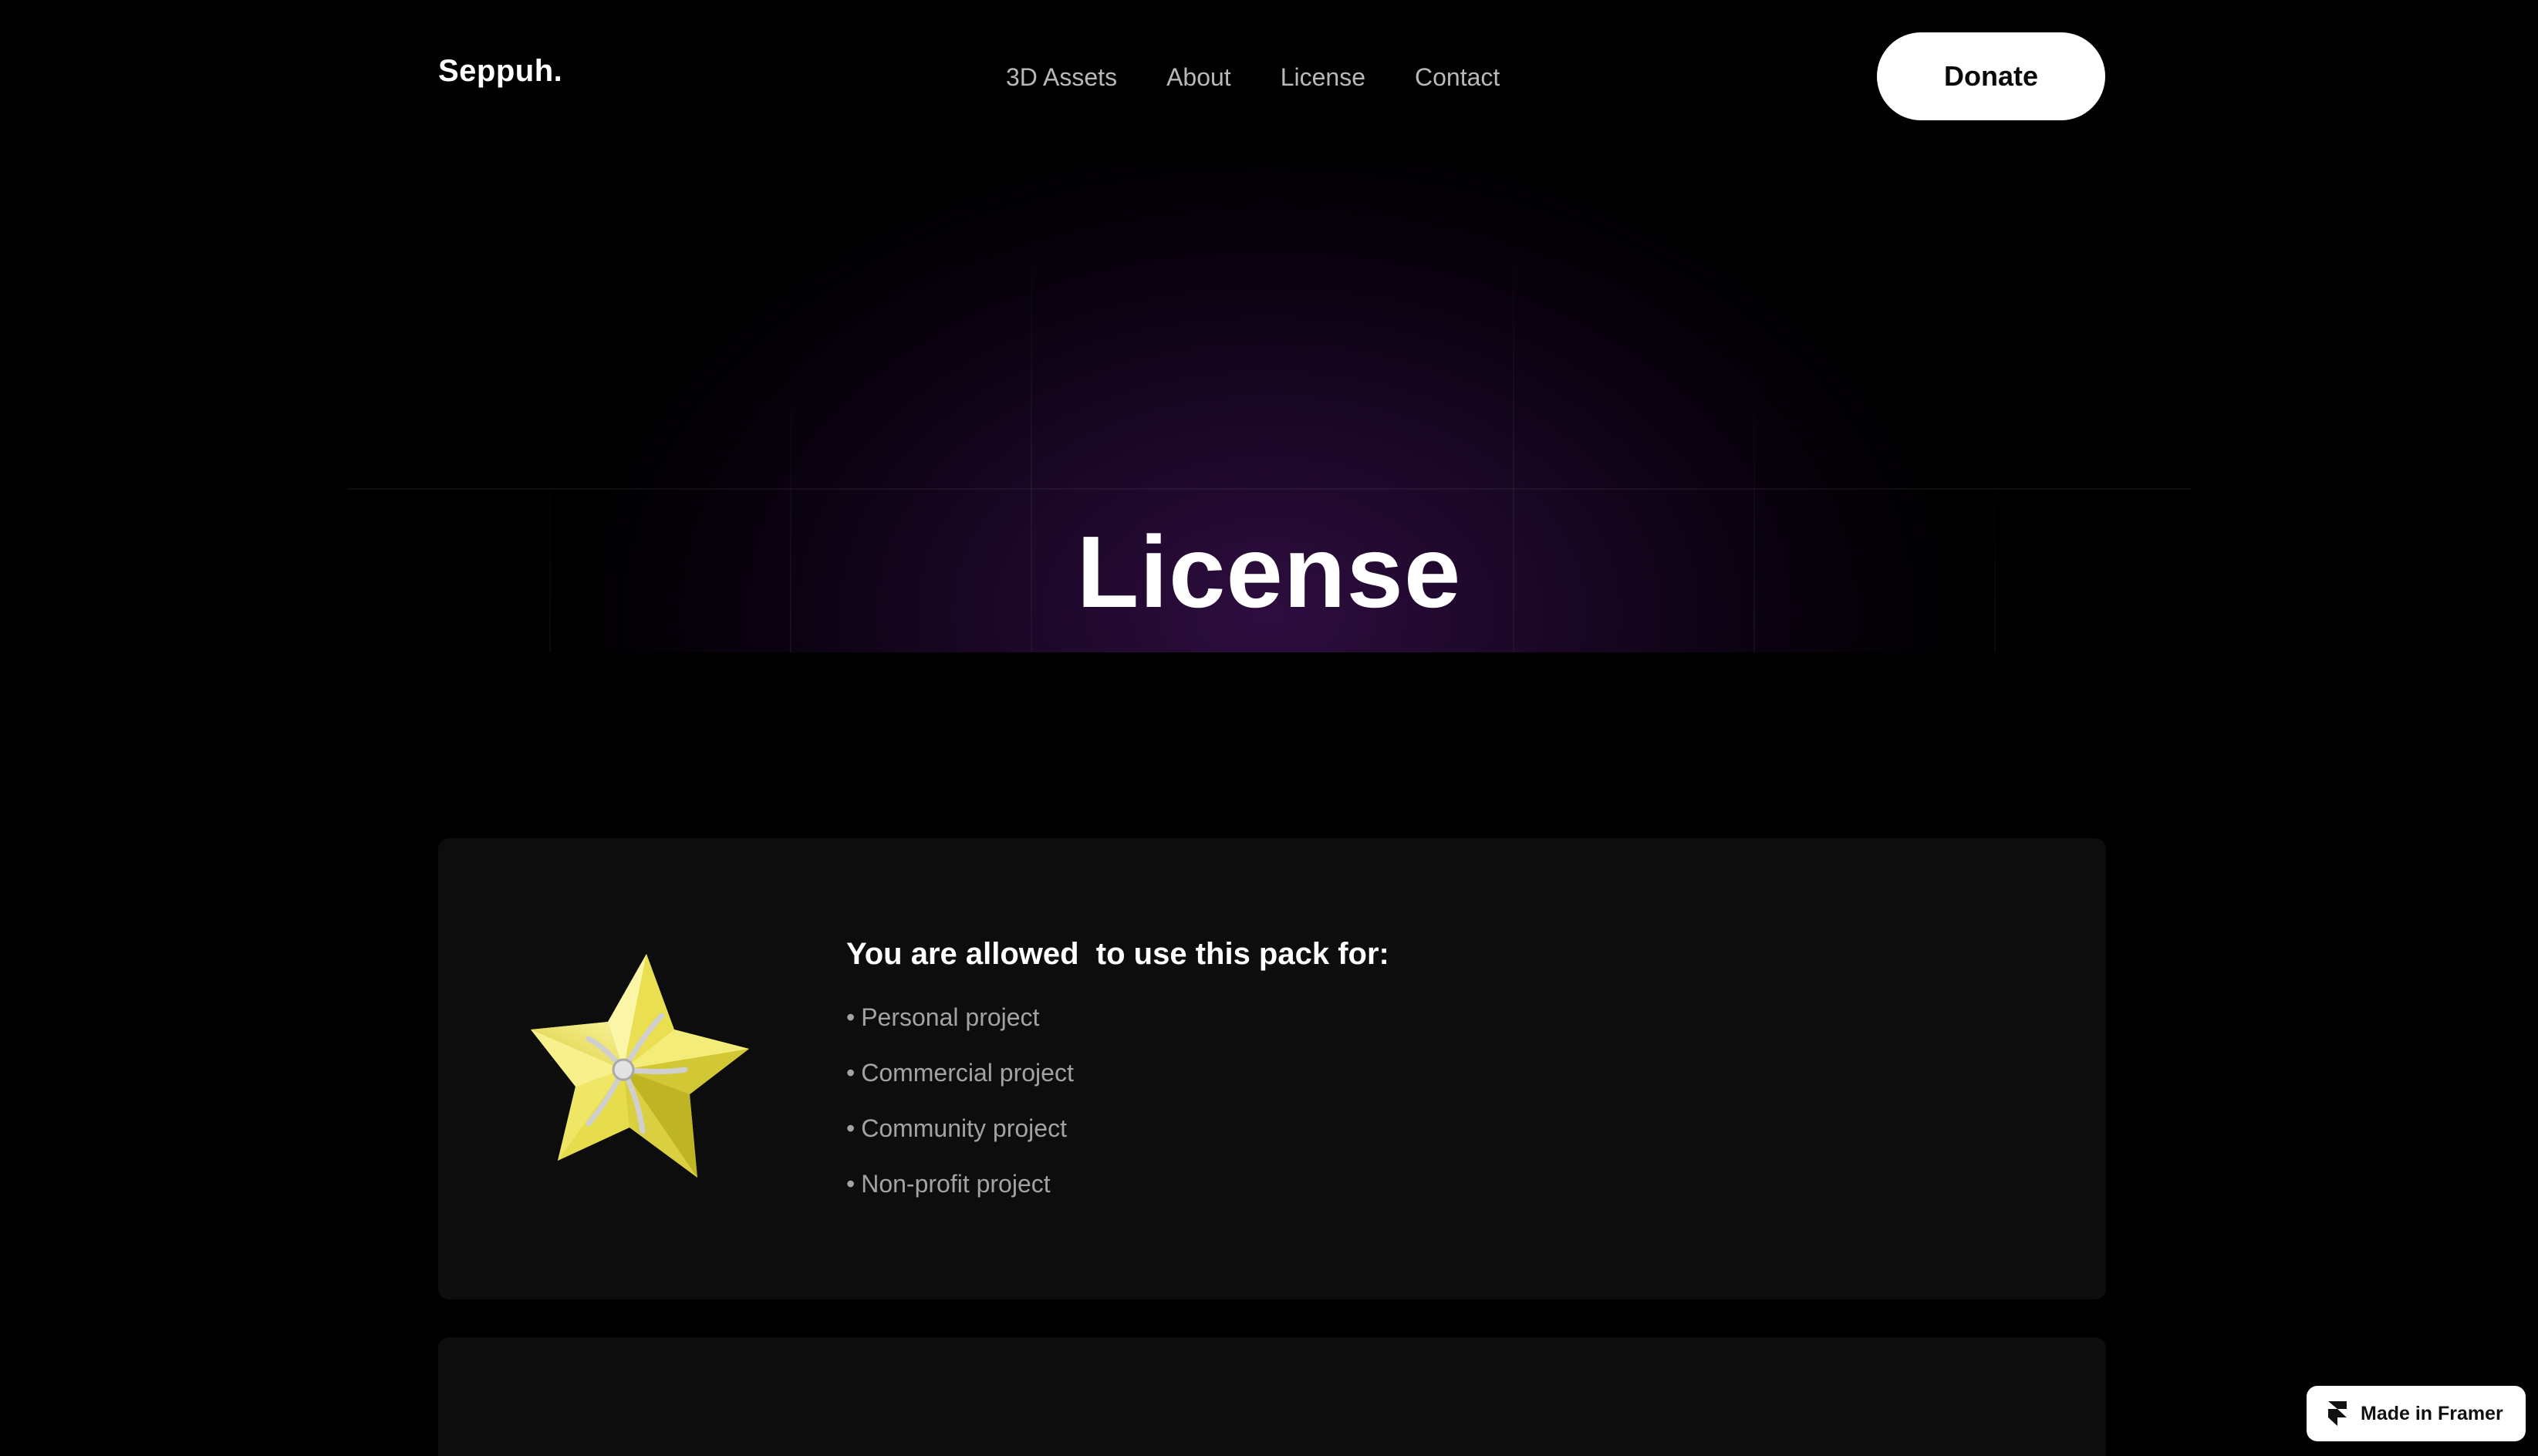 The width and height of the screenshot is (2538, 1456). What do you see at coordinates (2337, 1413) in the screenshot?
I see `framer-icon` at bounding box center [2337, 1413].